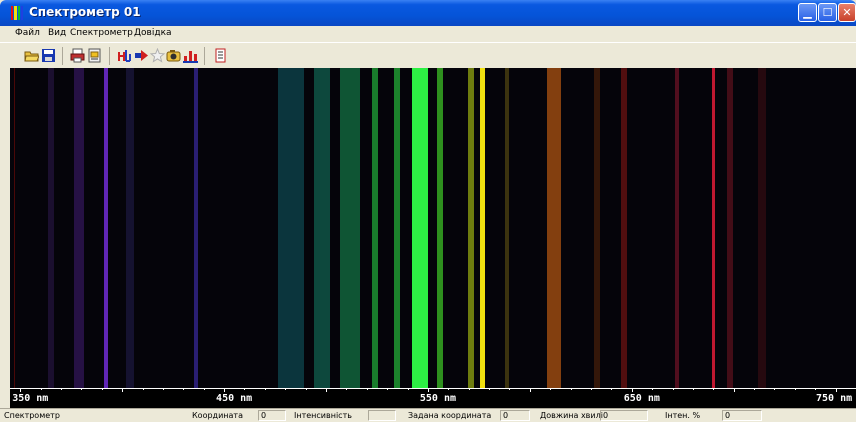 The height and width of the screenshot is (422, 856). I want to click on ruler-label: 650 nm, so click(641, 398).